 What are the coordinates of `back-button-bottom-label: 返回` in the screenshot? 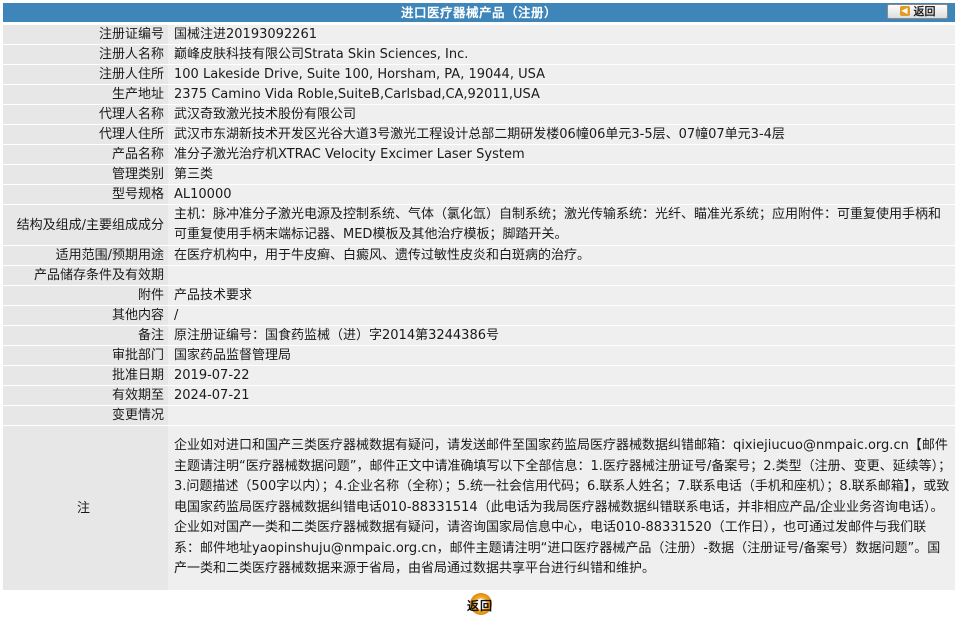 It's located at (479, 606).